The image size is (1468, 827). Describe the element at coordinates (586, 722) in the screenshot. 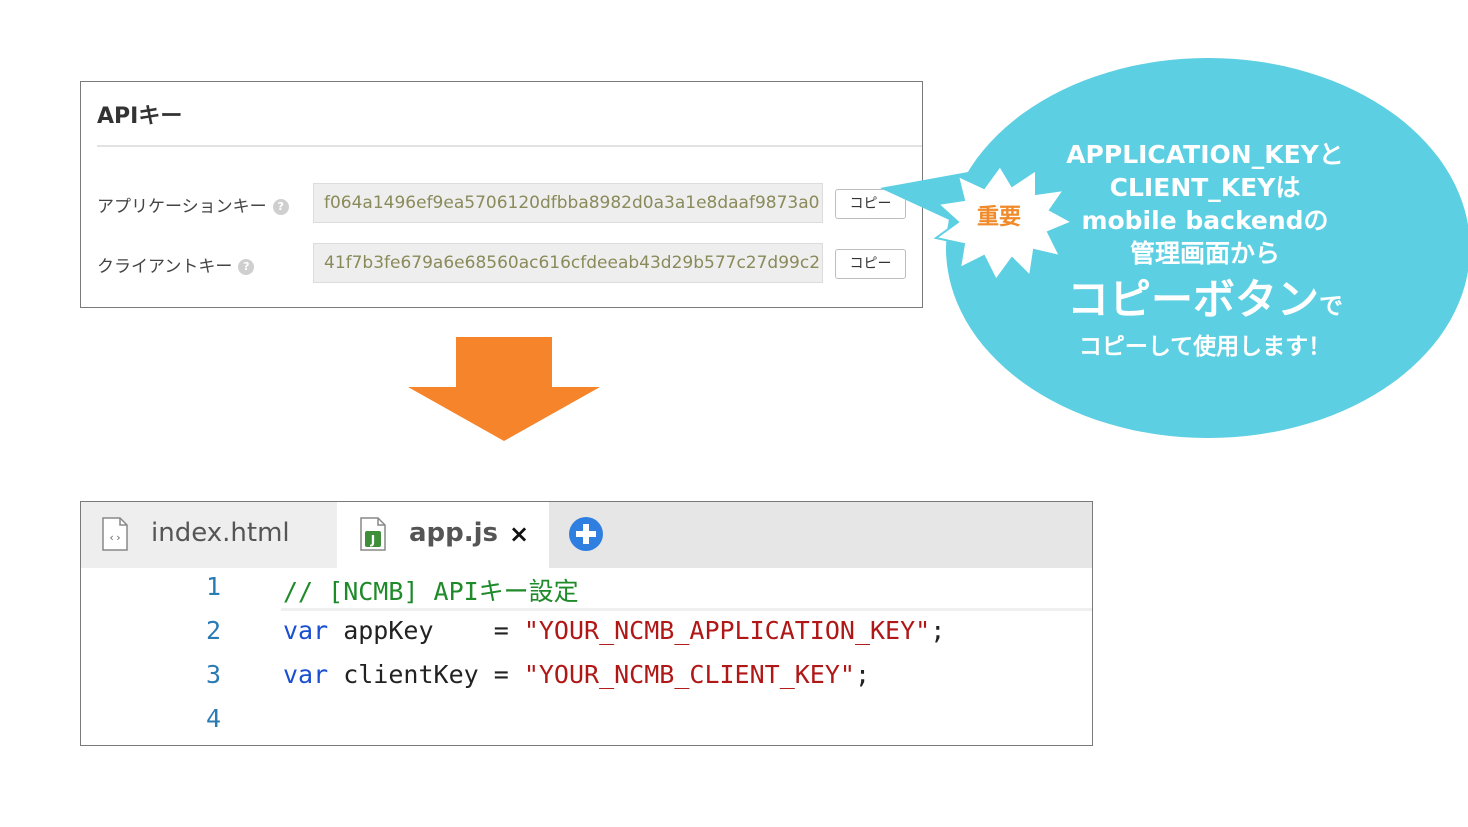

I see `code-line: 4` at that location.